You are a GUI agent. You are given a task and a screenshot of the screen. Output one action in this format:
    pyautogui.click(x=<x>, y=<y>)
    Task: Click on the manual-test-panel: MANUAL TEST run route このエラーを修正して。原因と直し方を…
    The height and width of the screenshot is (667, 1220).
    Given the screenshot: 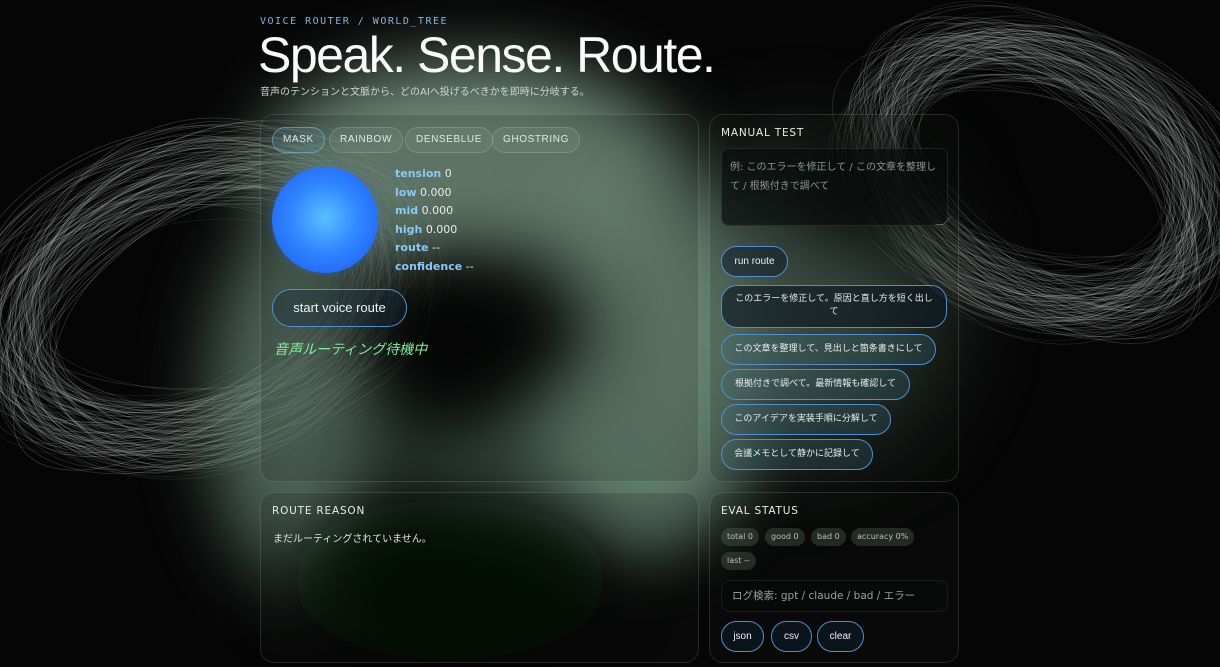 What is the action you would take?
    pyautogui.click(x=834, y=298)
    